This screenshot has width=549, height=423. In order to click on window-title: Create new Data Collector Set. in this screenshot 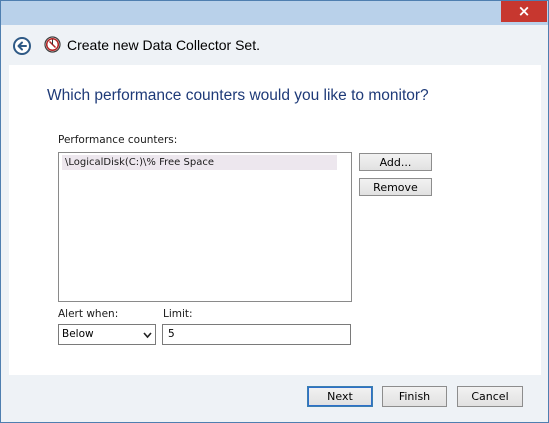, I will do `click(163, 45)`.